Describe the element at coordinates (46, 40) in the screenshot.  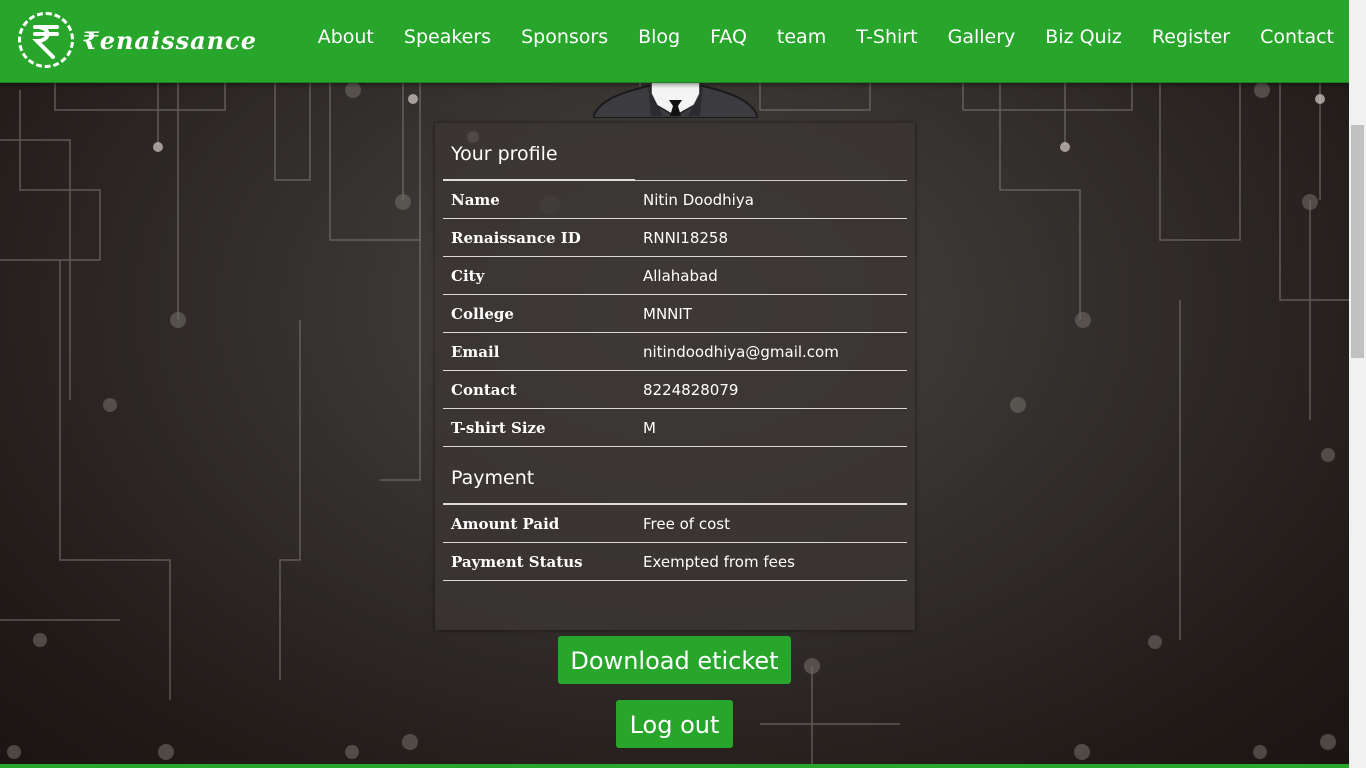
I see `rupee-logo-icon` at that location.